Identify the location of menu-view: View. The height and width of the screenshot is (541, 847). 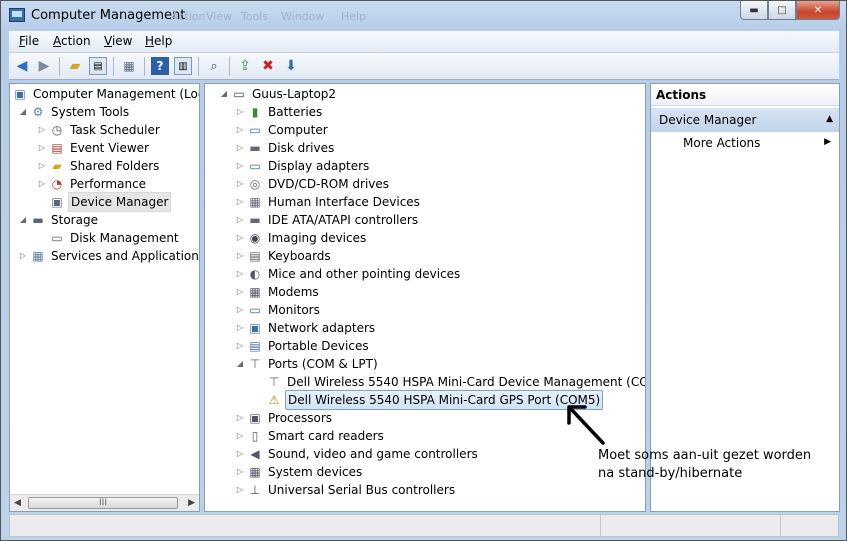
(118, 41).